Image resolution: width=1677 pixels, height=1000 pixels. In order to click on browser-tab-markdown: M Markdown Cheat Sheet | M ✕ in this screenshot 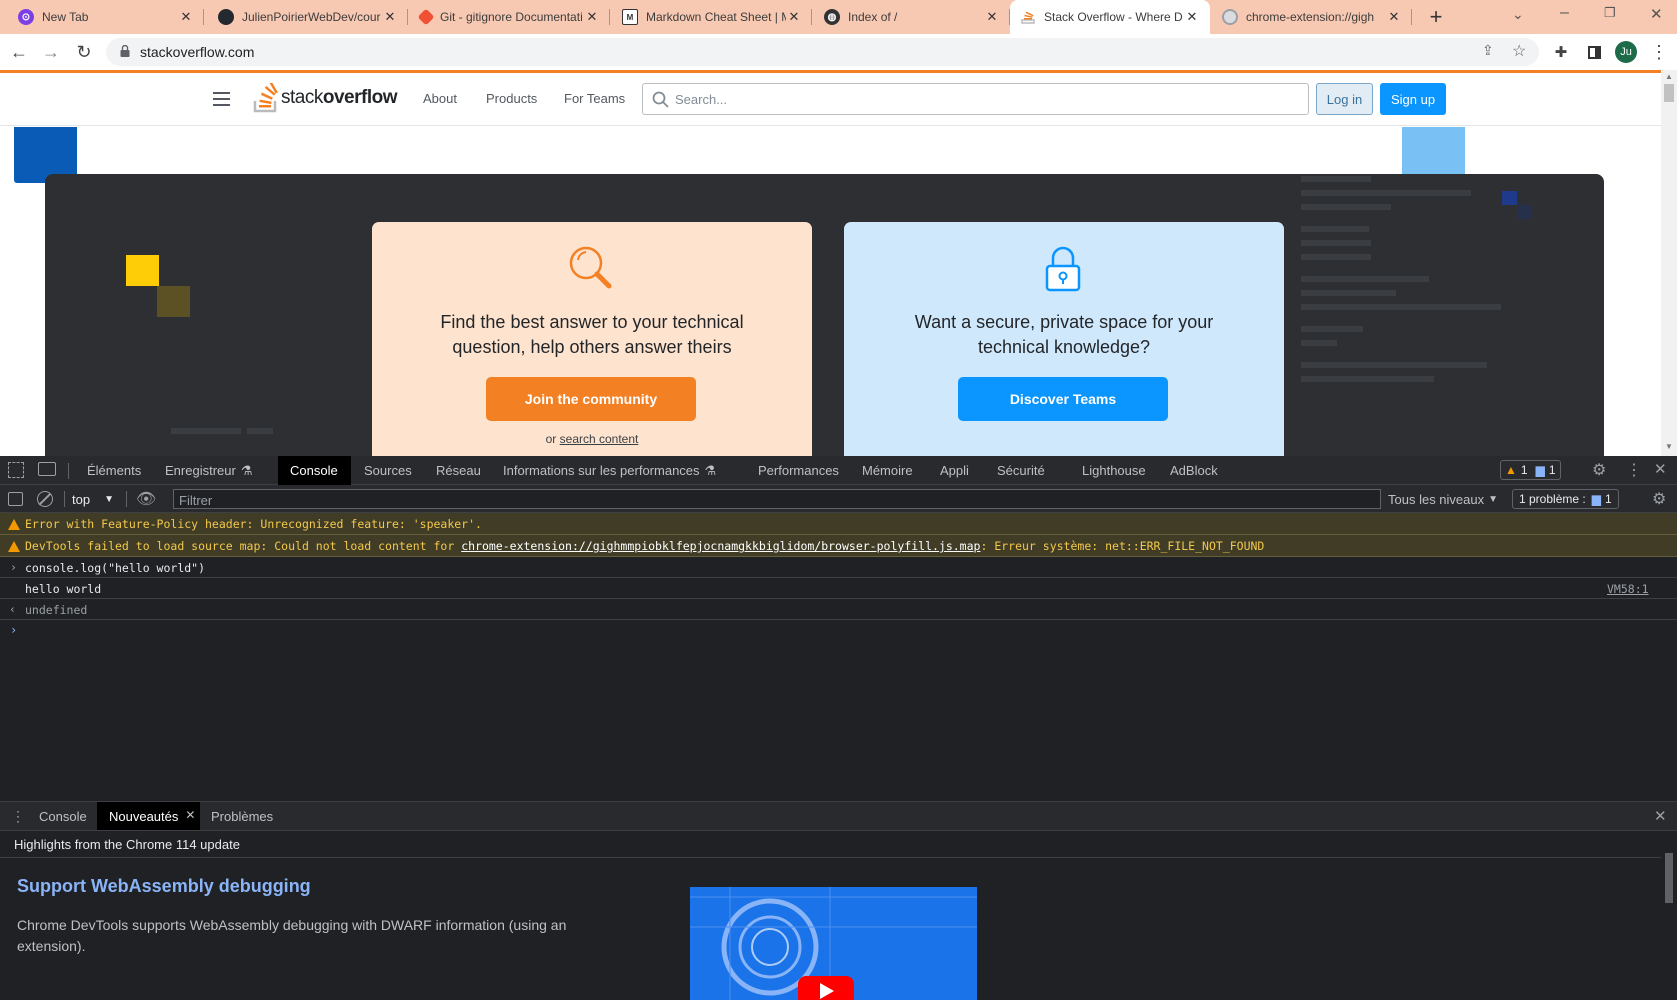, I will do `click(712, 17)`.